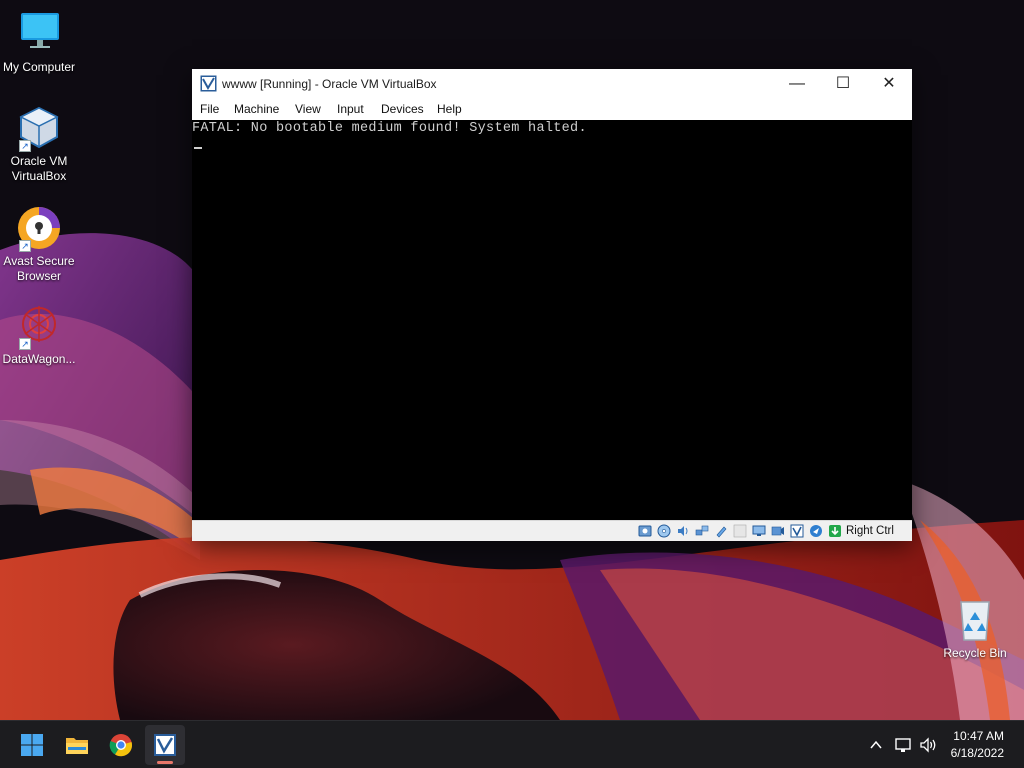 The width and height of the screenshot is (1024, 768). Describe the element at coordinates (843, 84) in the screenshot. I see `maximize-button: ☐` at that location.